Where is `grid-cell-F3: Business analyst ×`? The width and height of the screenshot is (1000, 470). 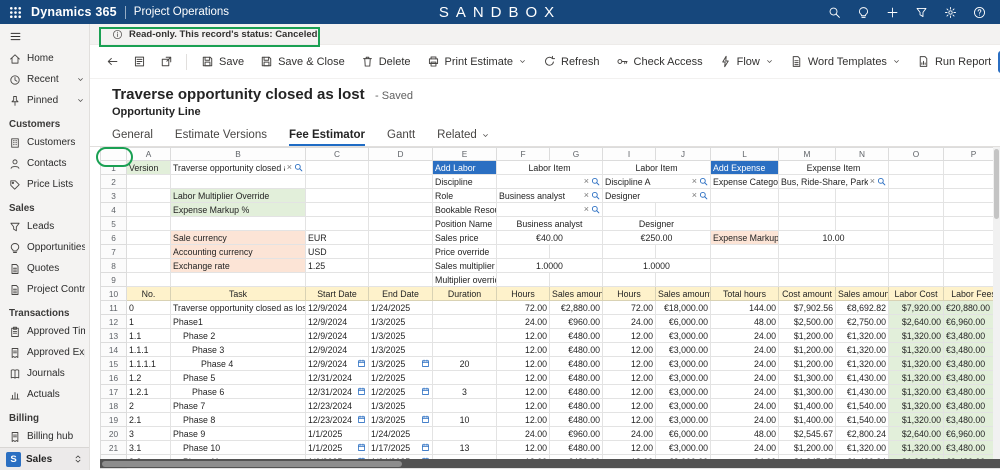
grid-cell-F3: Business analyst × is located at coordinates (549, 195).